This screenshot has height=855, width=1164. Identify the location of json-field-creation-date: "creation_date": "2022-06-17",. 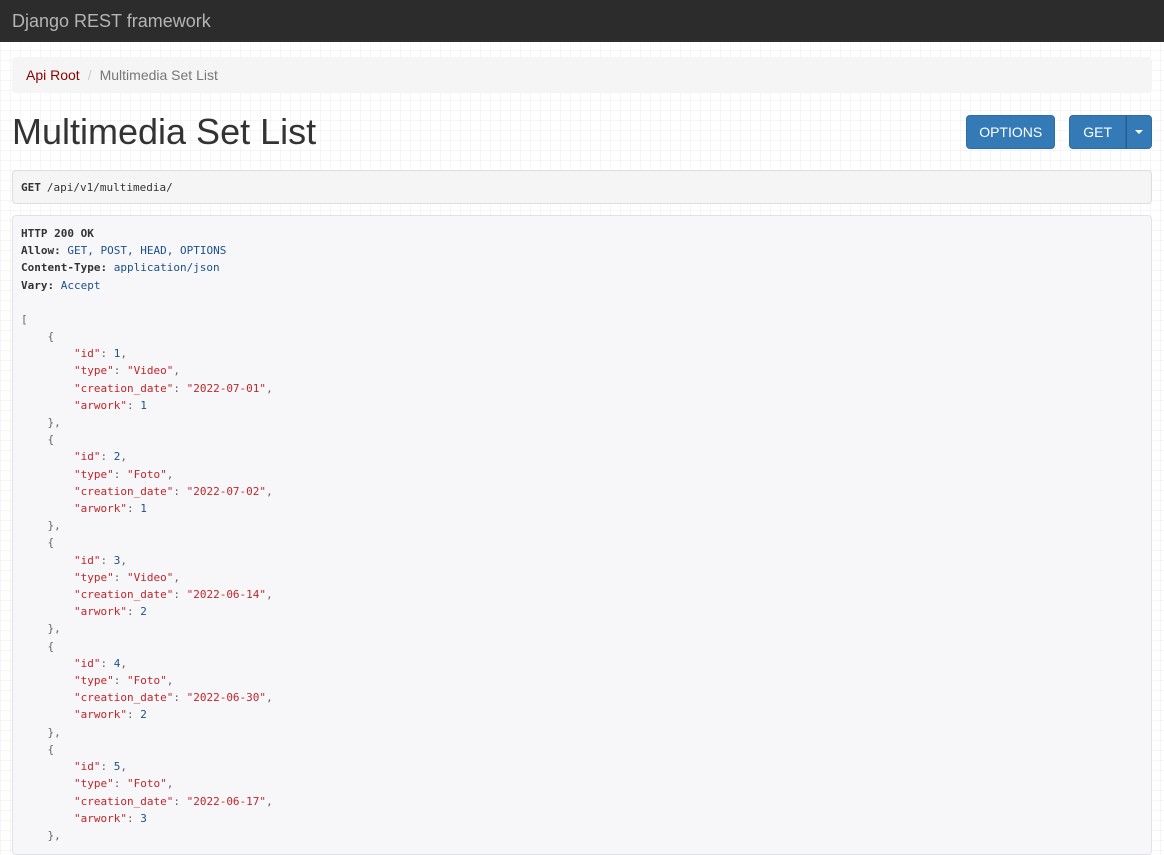
(173, 801).